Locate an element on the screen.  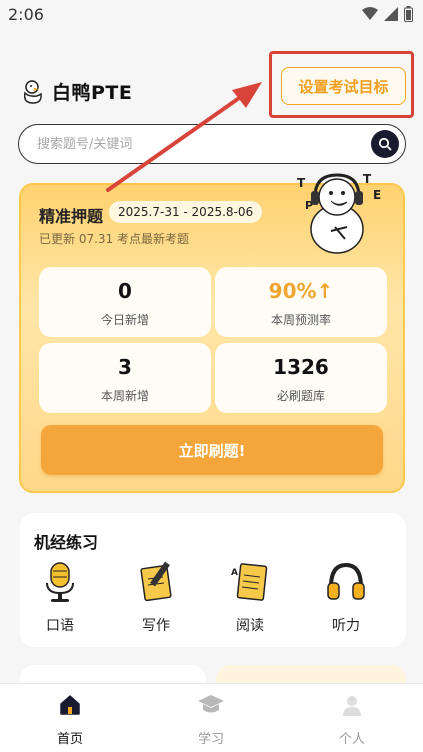
set-exam-goal-button: 设置考试目标 is located at coordinates (343, 86).